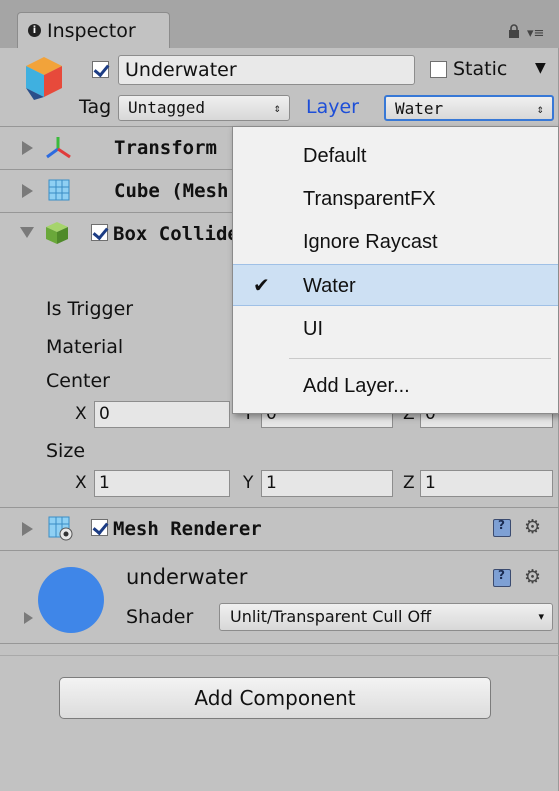 The image size is (559, 791). I want to click on layer-value: Water, so click(419, 108).